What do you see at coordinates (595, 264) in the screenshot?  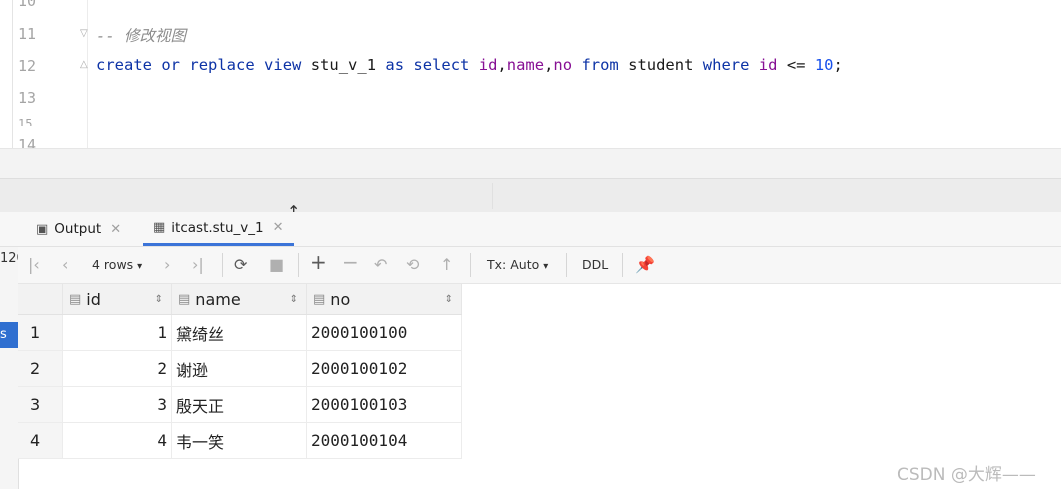 I see `ddl-button: DDL` at bounding box center [595, 264].